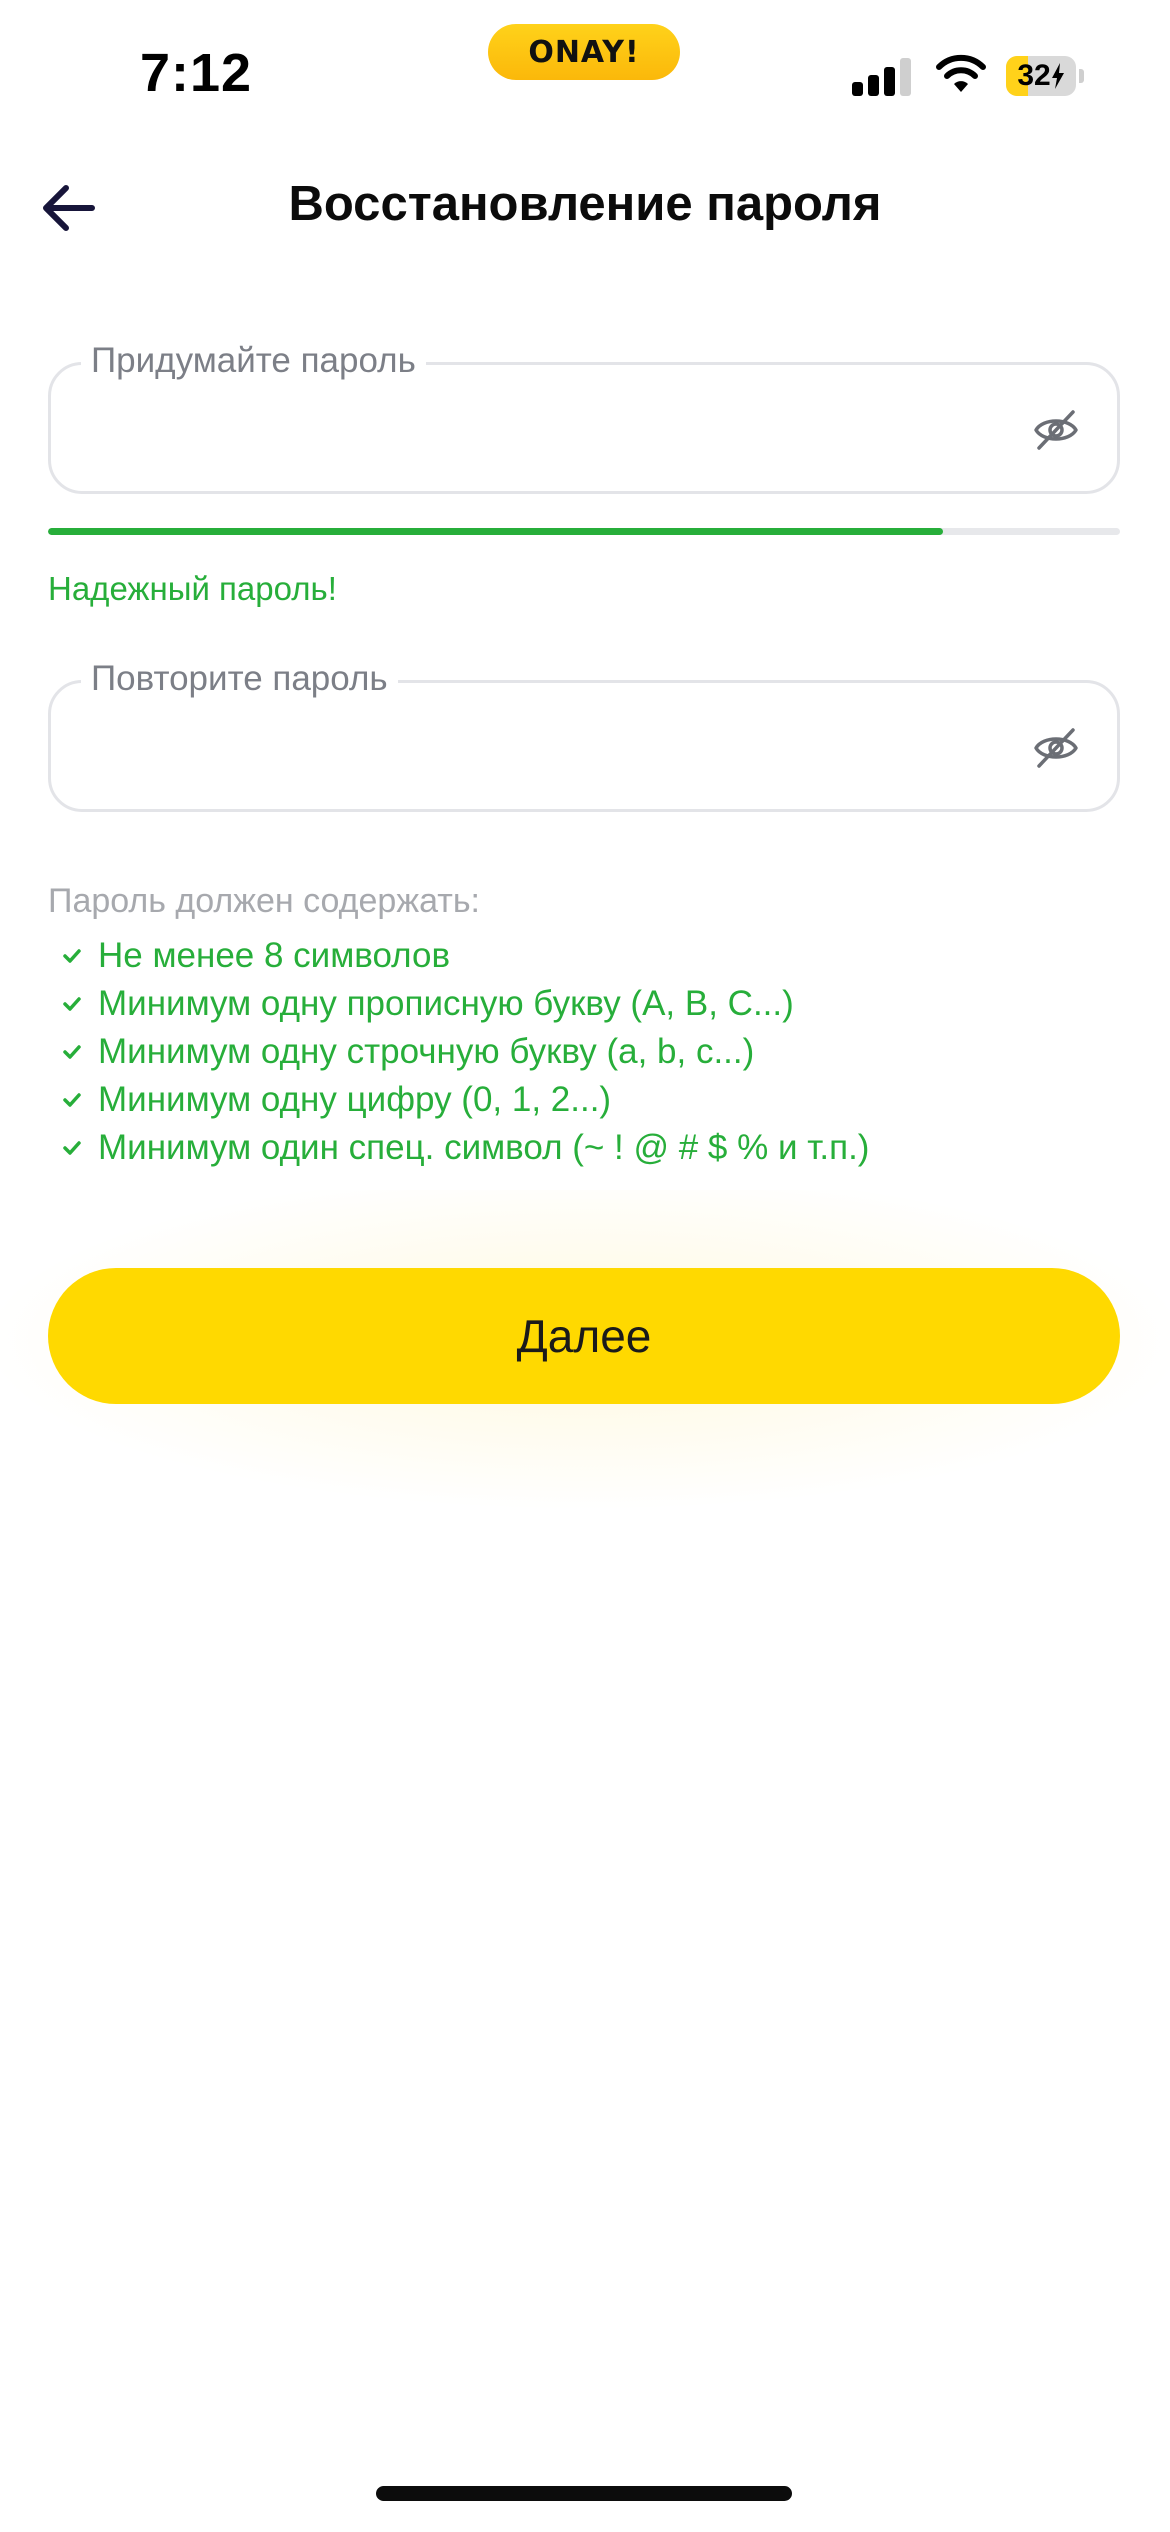 This screenshot has height=2532, width=1170. I want to click on next-button-label: Далее, so click(584, 1336).